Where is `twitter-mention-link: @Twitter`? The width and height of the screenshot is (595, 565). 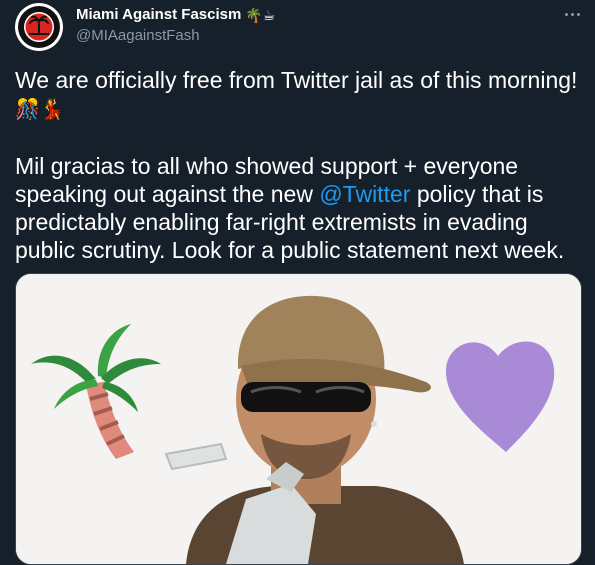
twitter-mention-link: @Twitter is located at coordinates (364, 194).